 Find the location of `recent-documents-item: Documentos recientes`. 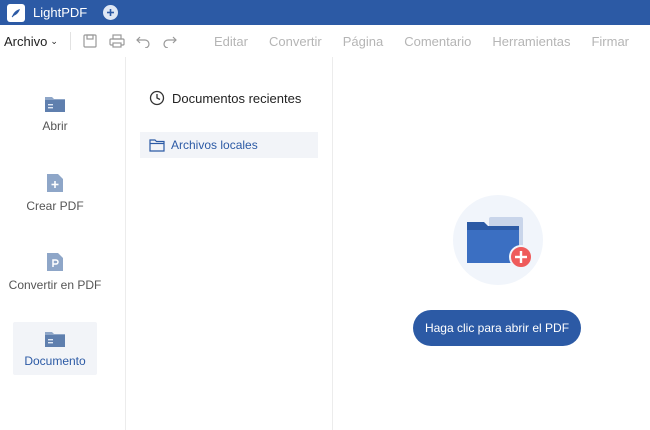

recent-documents-item: Documentos recientes is located at coordinates (225, 98).